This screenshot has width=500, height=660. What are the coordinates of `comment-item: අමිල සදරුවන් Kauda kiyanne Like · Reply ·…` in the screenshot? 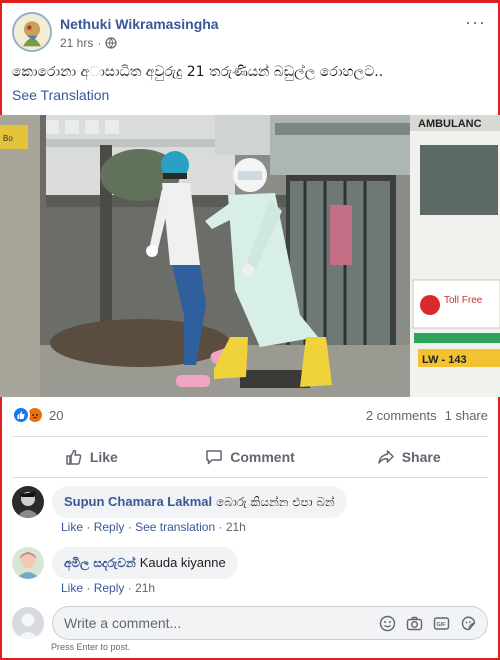 It's located at (250, 572).